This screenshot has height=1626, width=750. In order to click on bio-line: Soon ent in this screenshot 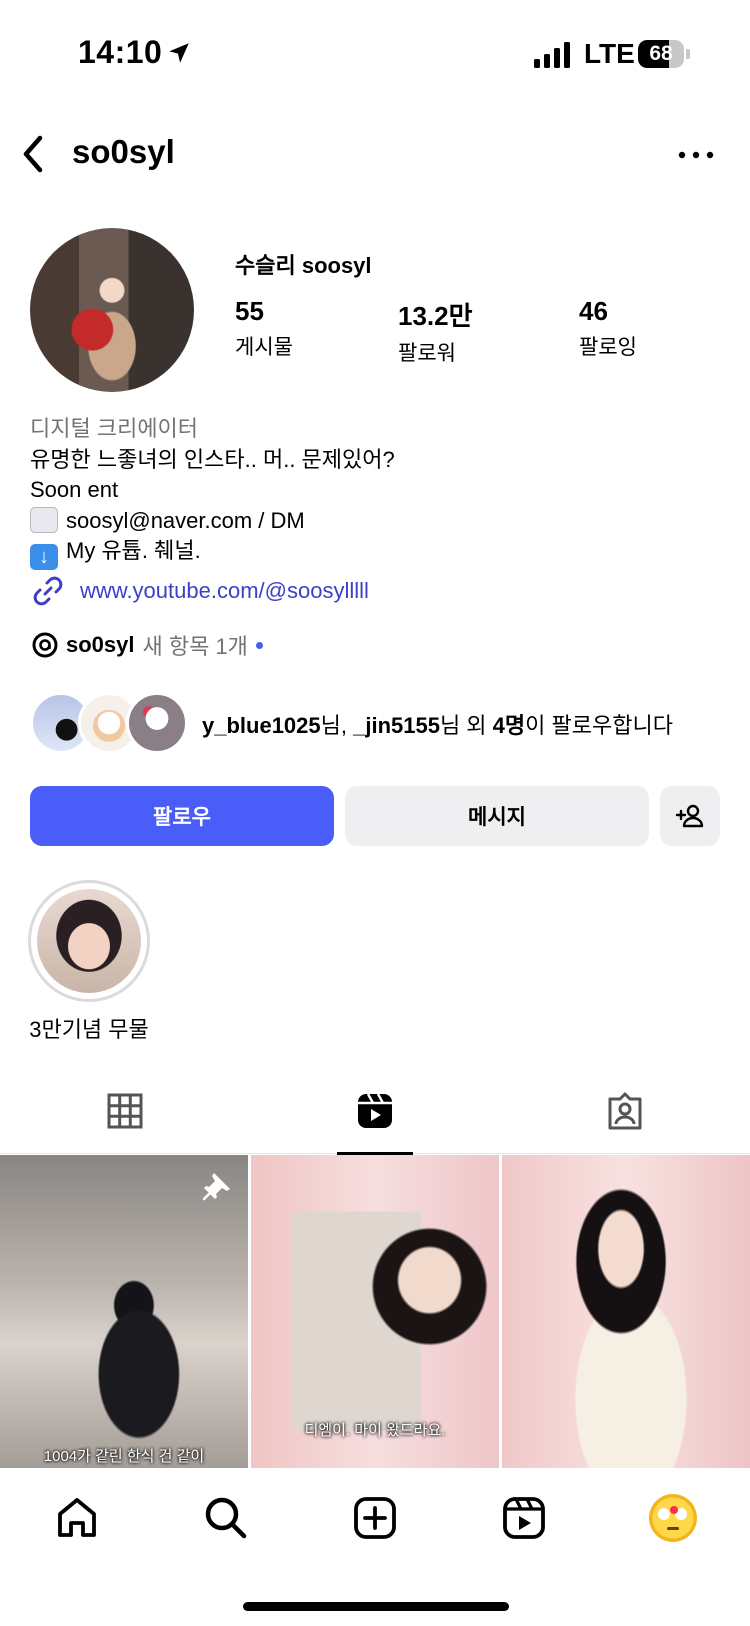, I will do `click(74, 489)`.